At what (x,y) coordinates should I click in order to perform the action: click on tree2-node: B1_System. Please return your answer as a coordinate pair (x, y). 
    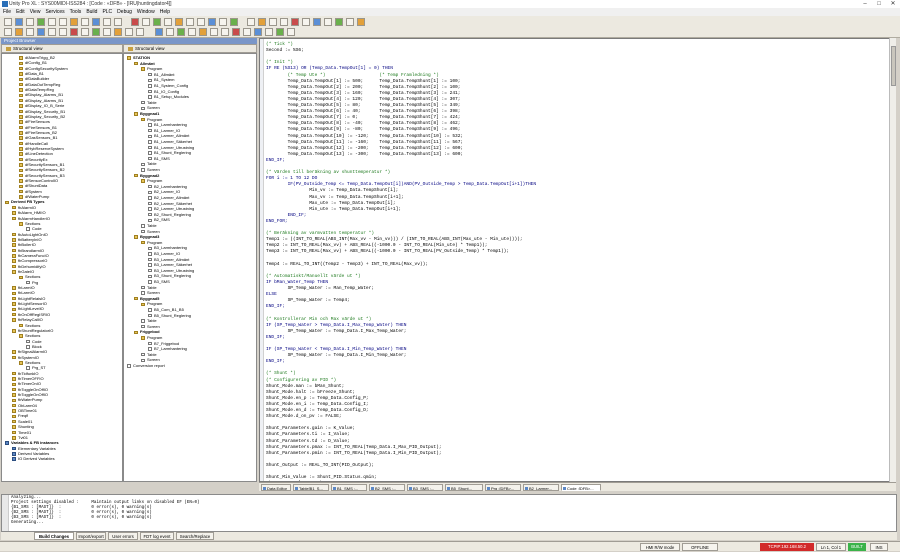
    Looking at the image, I should click on (161, 79).